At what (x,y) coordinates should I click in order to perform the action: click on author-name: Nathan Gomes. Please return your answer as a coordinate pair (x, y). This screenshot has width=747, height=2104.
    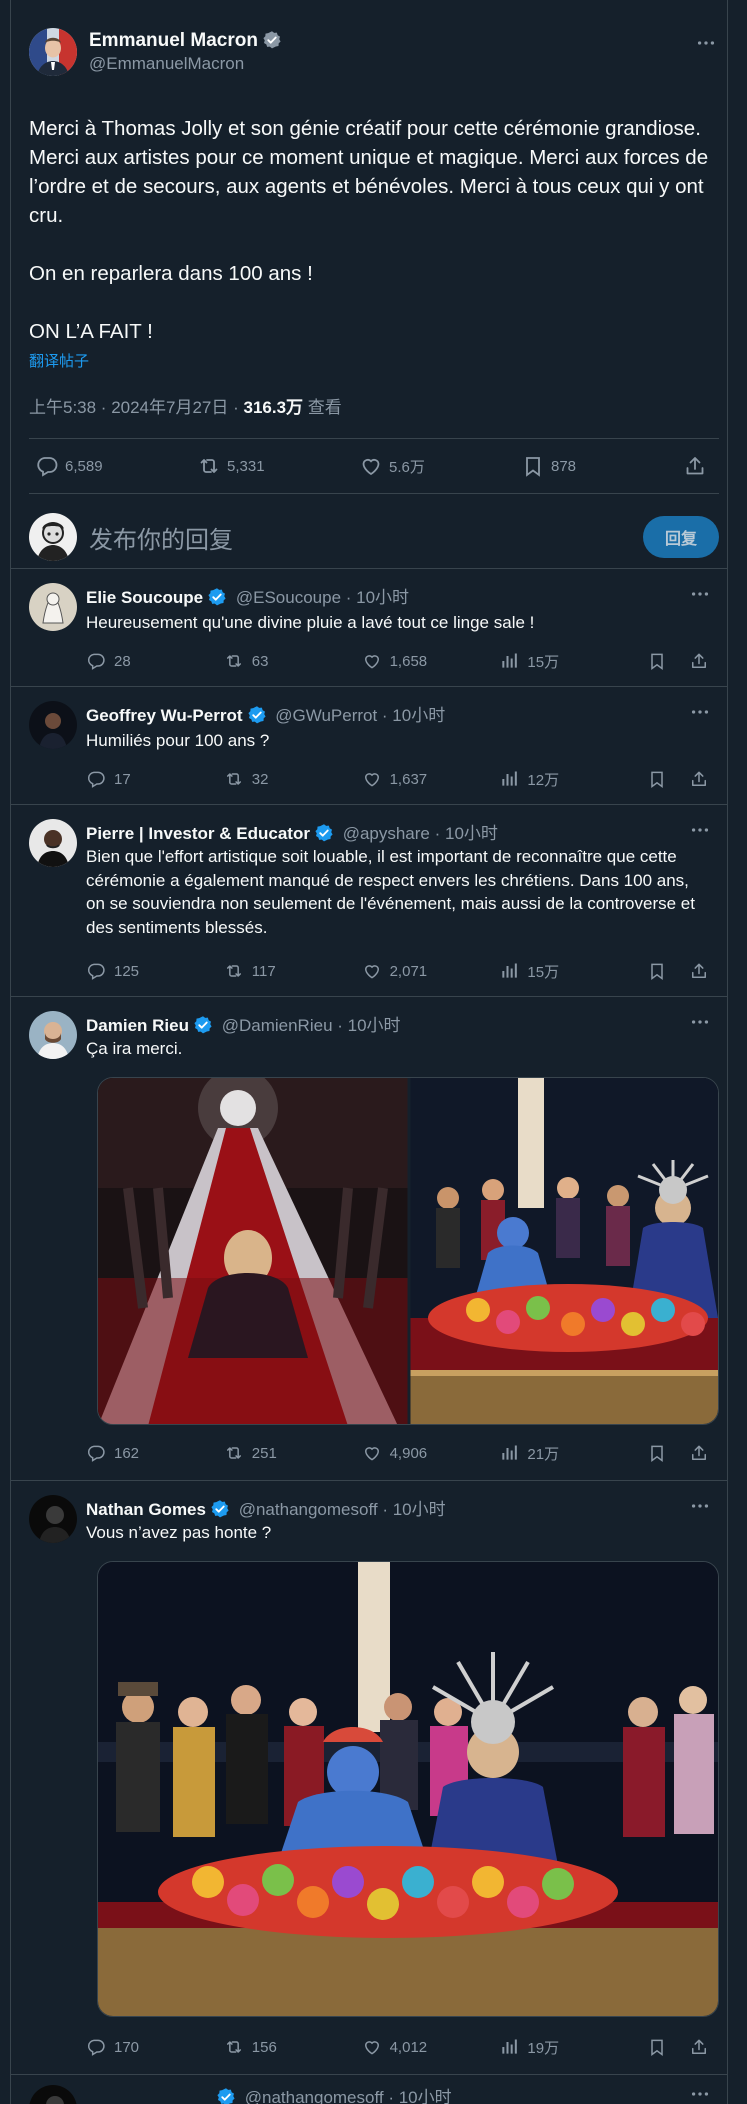
    Looking at the image, I should click on (146, 1509).